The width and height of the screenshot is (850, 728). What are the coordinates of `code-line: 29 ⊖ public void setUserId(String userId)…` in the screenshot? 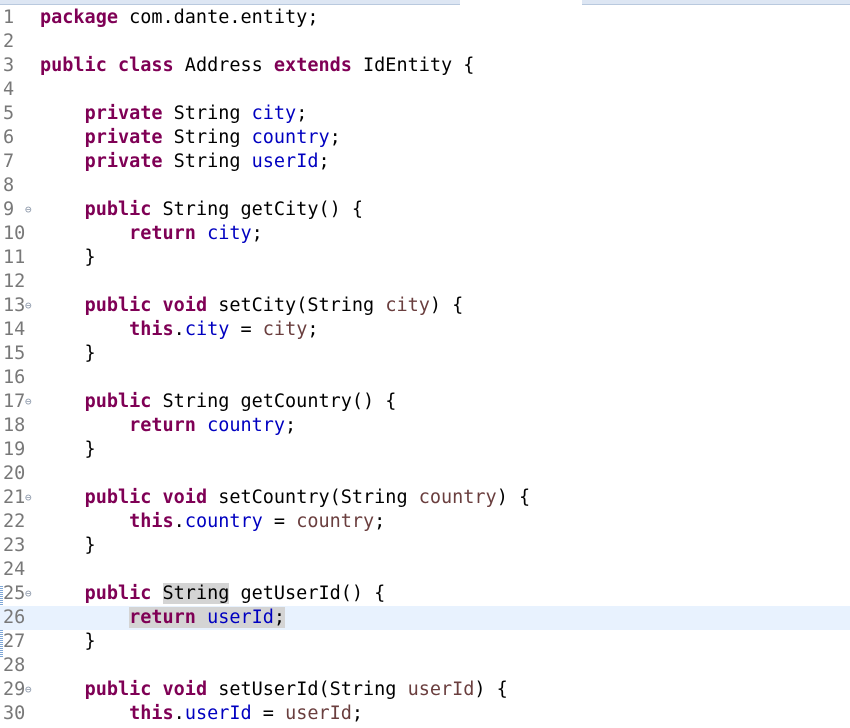 It's located at (425, 690).